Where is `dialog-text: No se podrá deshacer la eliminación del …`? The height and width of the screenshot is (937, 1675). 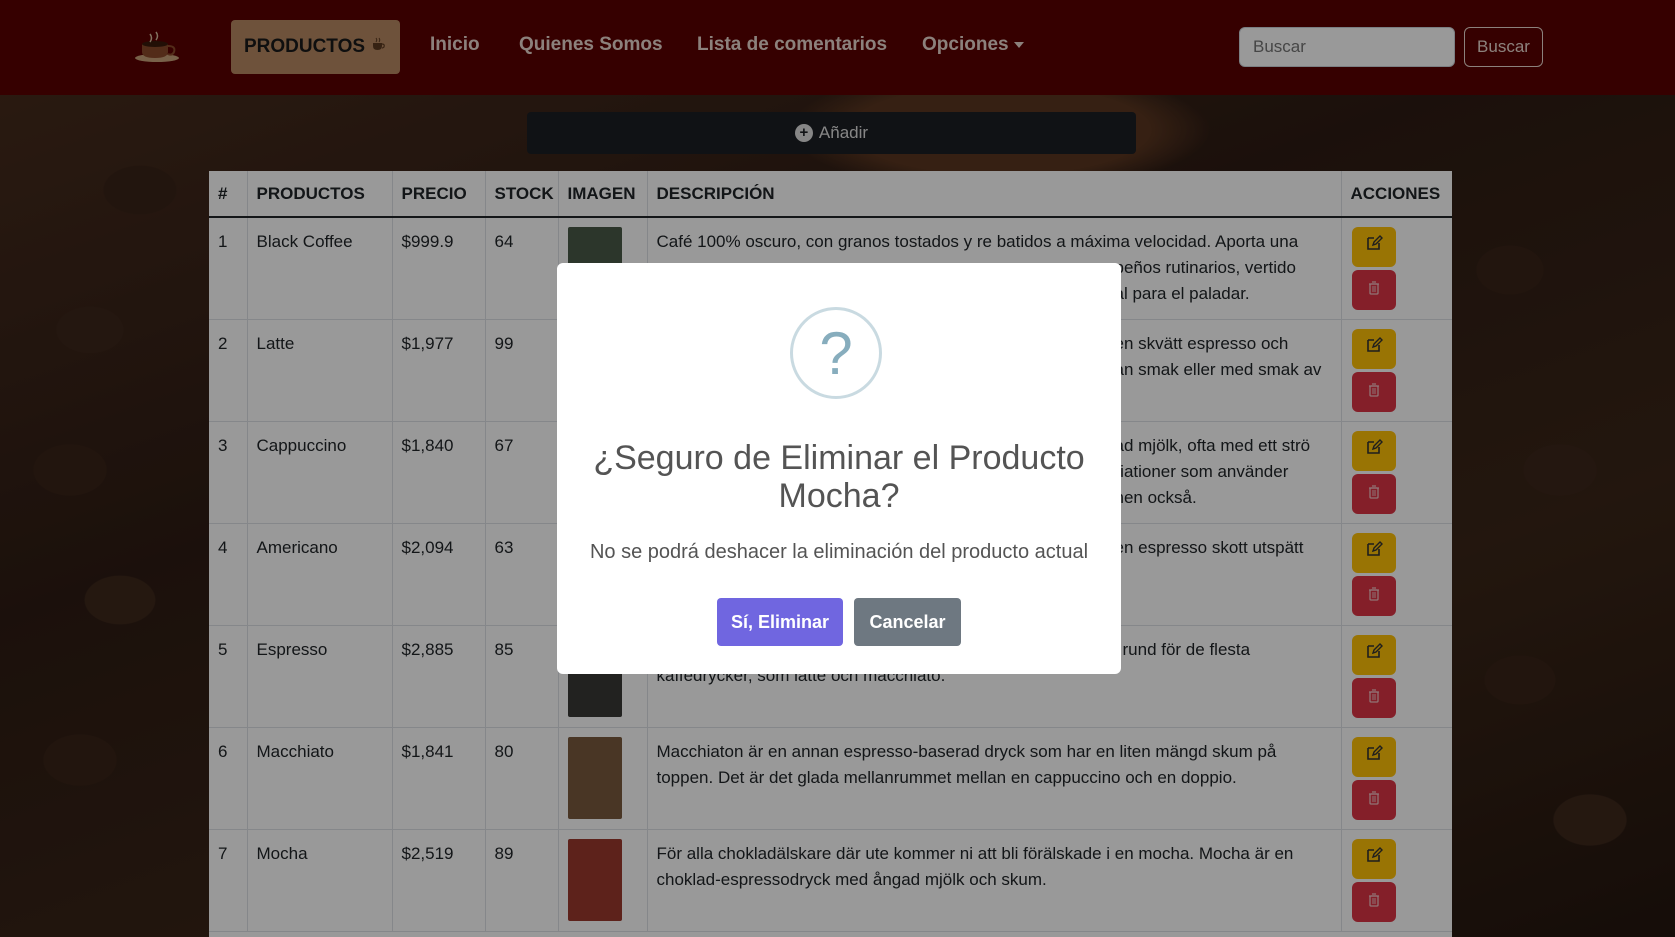 dialog-text: No se podrá deshacer la eliminación del … is located at coordinates (839, 552).